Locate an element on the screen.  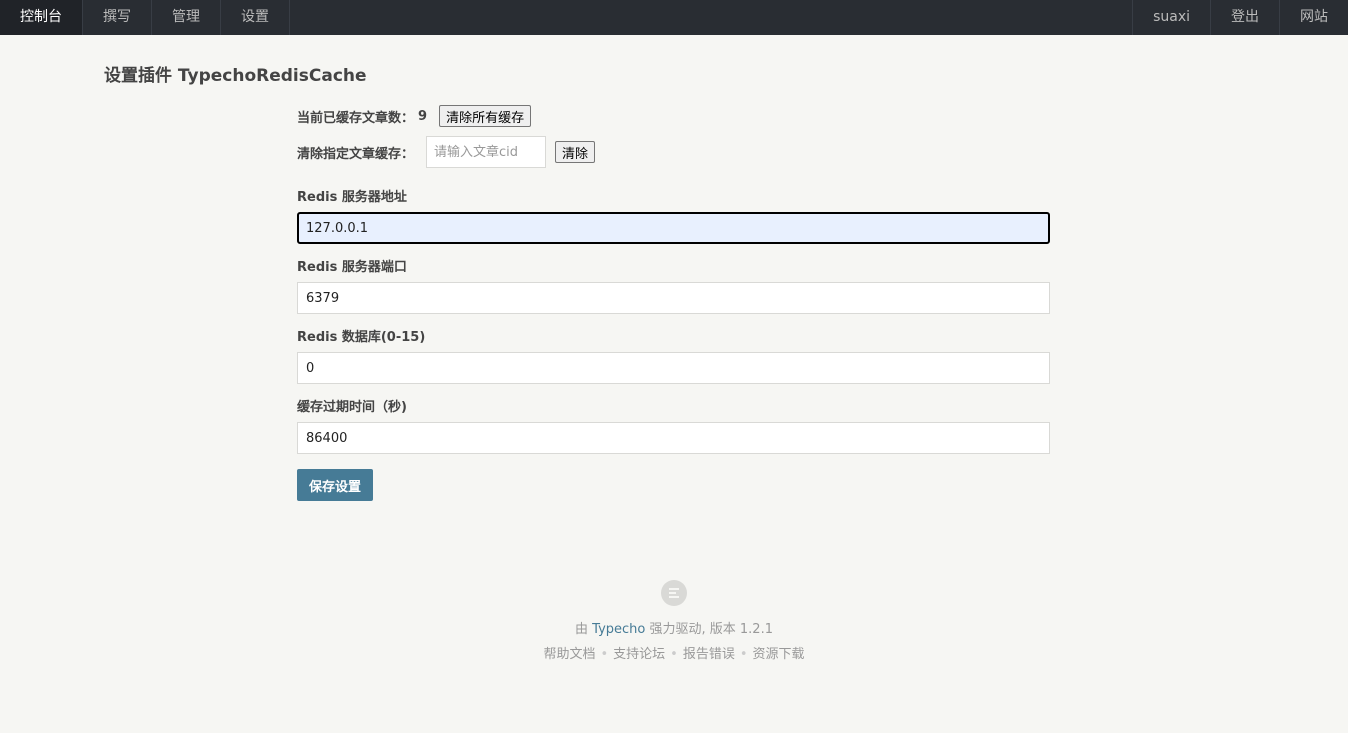
cache-count-value: 9 is located at coordinates (423, 116).